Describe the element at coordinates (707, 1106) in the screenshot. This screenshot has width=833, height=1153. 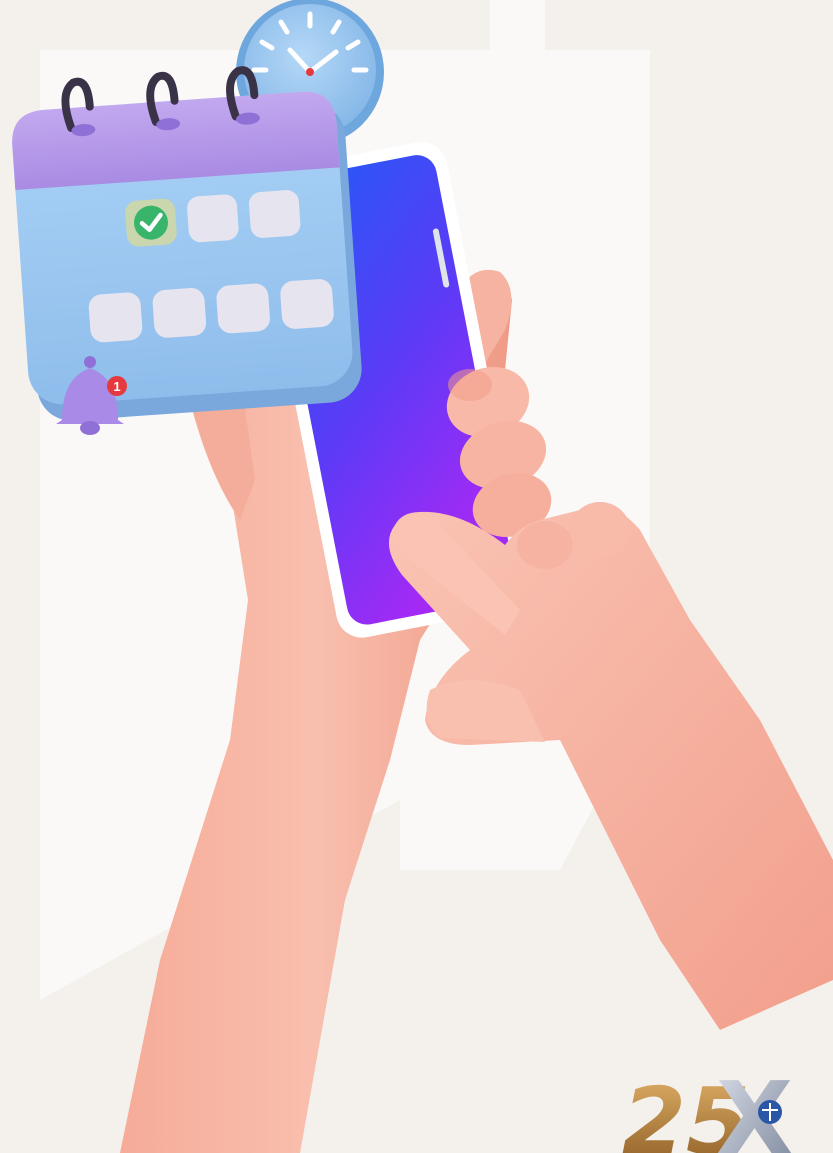
I see `25x-logo: 25 X` at that location.